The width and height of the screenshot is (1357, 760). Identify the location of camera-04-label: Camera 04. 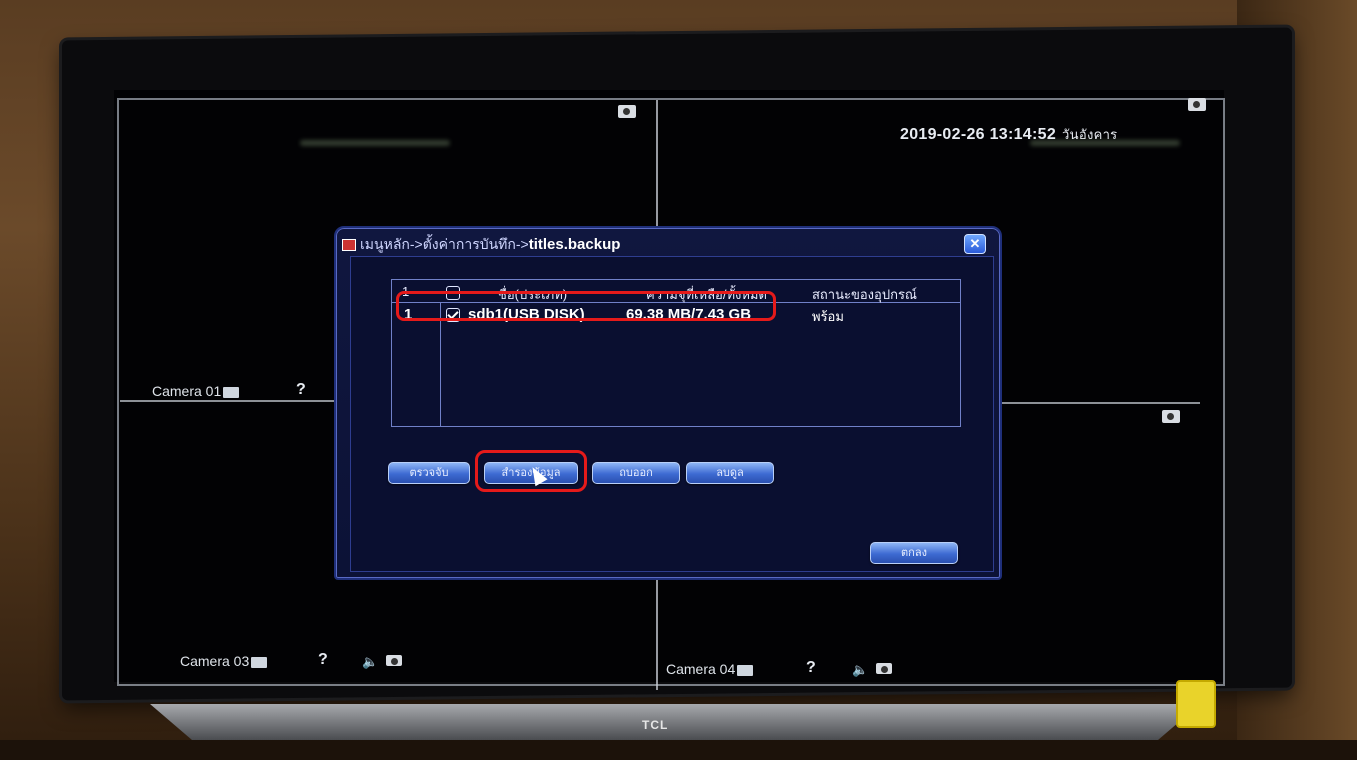
(710, 669).